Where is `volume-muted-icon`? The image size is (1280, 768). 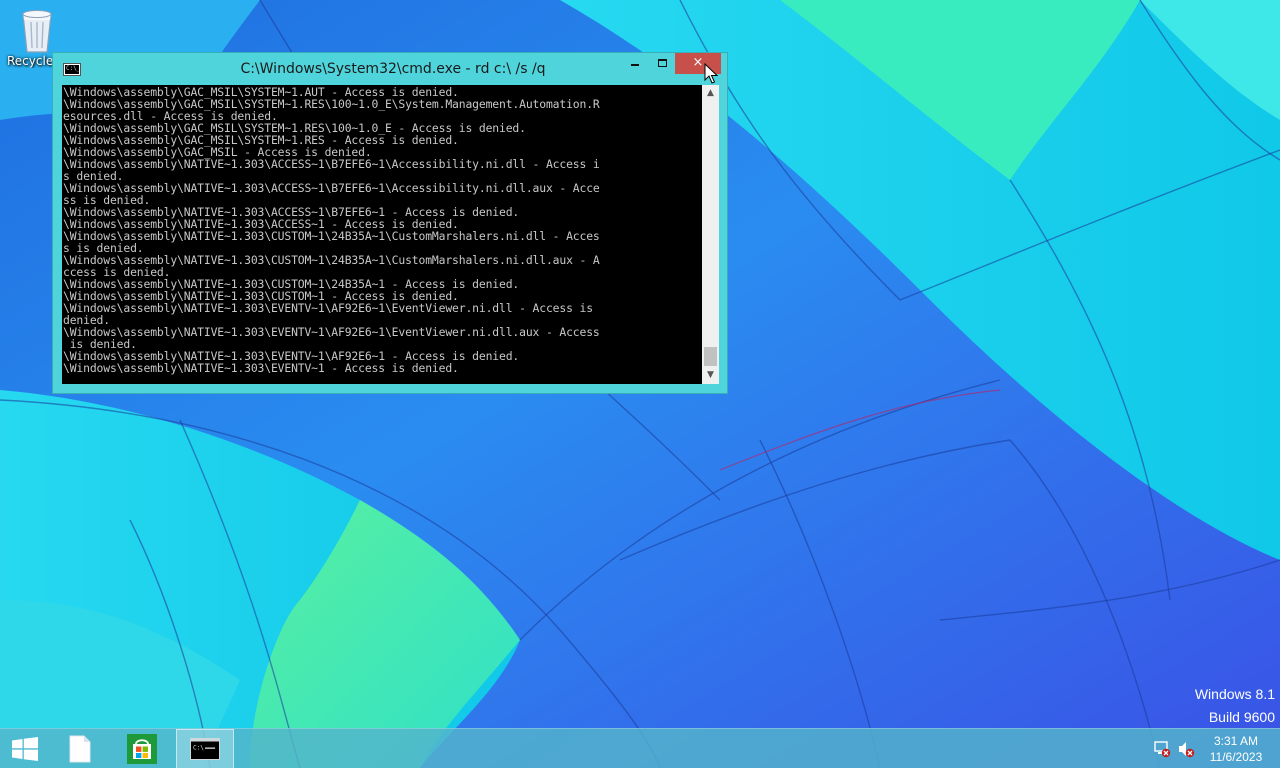
volume-muted-icon is located at coordinates (1186, 749).